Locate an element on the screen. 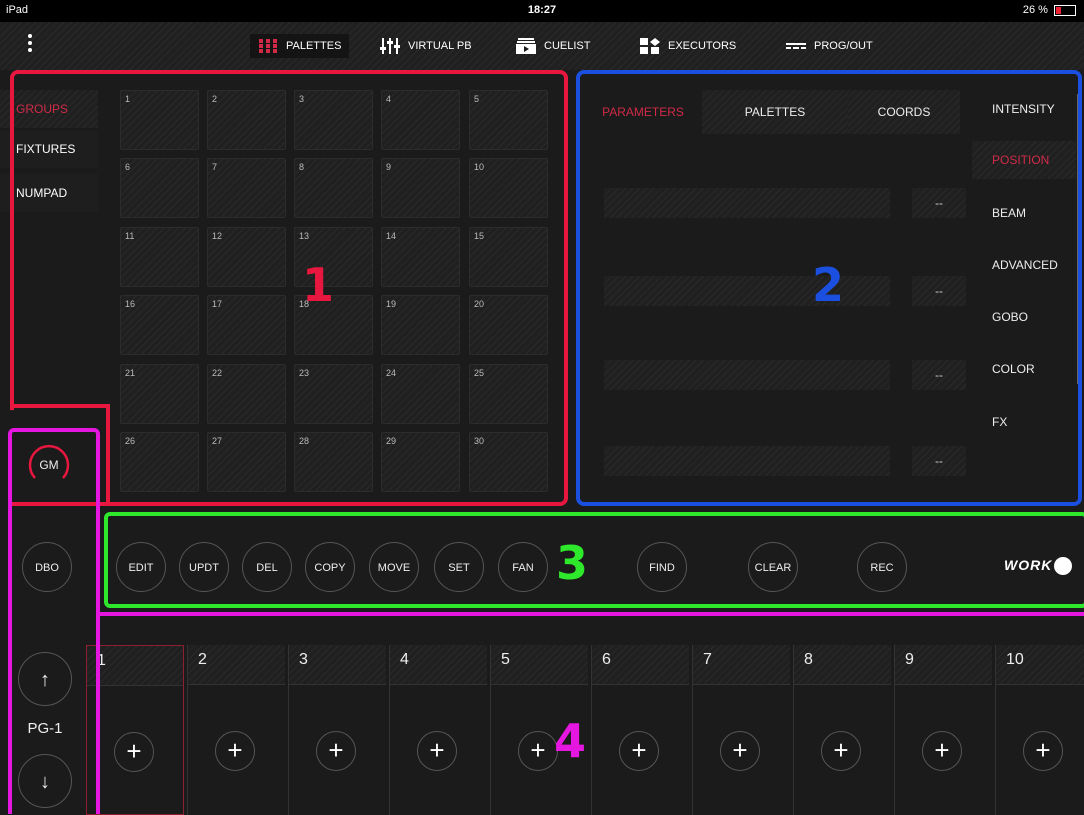 The width and height of the screenshot is (1084, 815). group-tile: 20 is located at coordinates (508, 325).